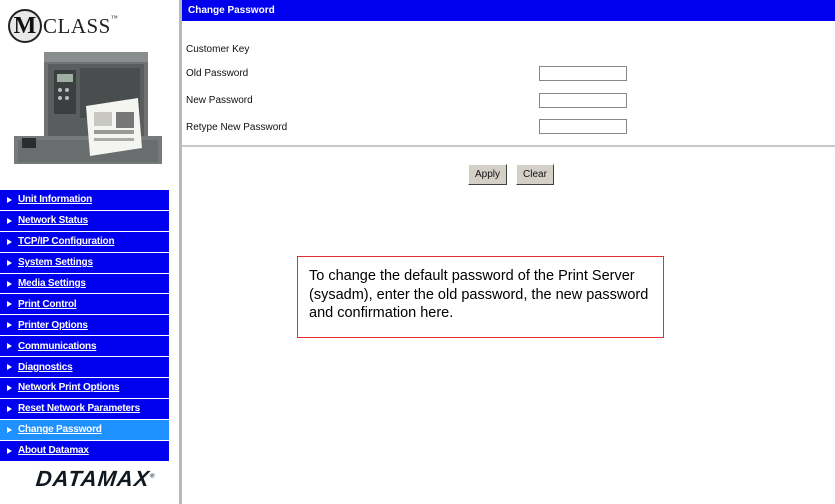 The image size is (835, 504). I want to click on sidebar-item-communications: Communications, so click(84, 347).